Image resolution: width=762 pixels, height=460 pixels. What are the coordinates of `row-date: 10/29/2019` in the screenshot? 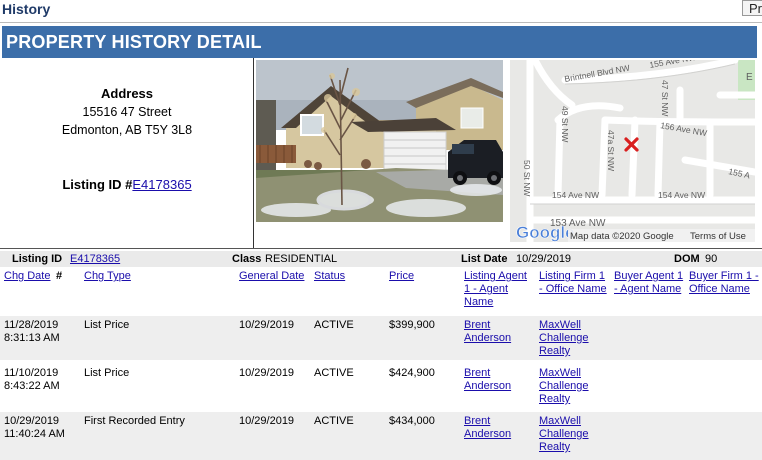 It's located at (32, 421).